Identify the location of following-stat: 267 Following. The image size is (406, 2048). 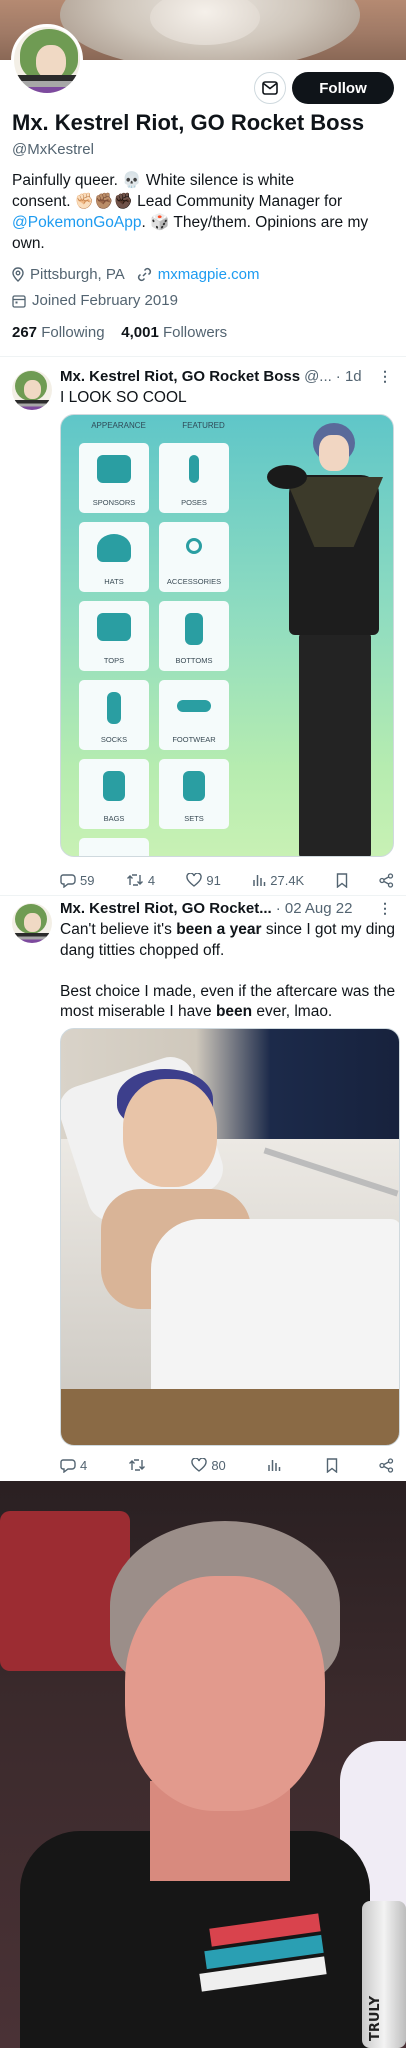
(58, 332).